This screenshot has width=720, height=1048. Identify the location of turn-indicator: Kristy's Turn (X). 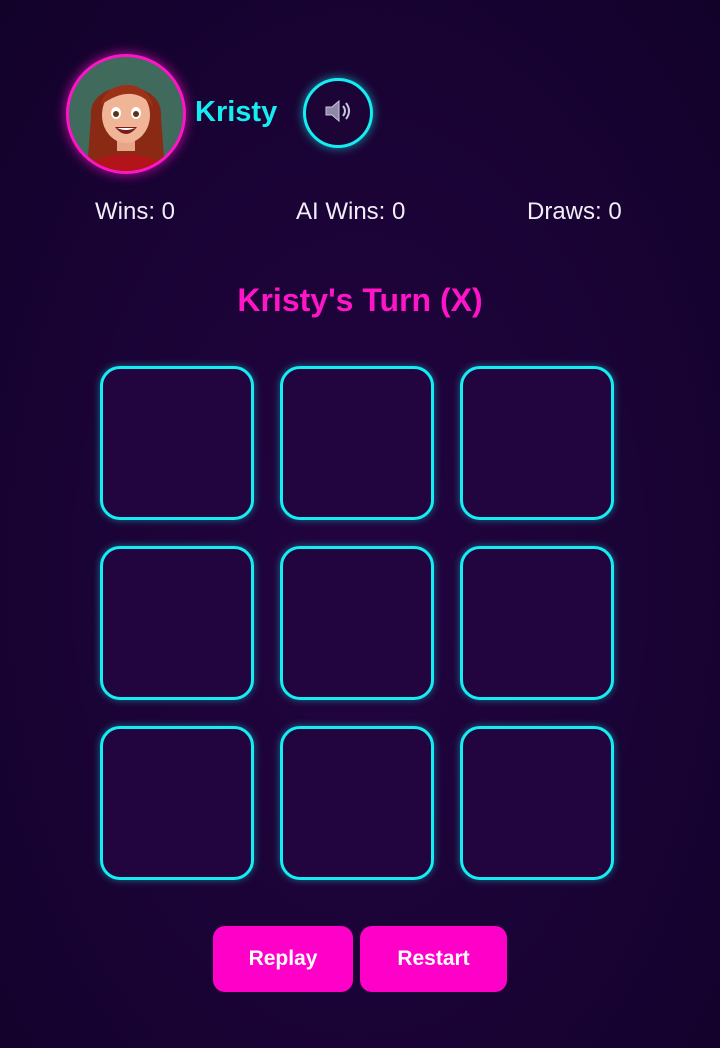
(360, 300).